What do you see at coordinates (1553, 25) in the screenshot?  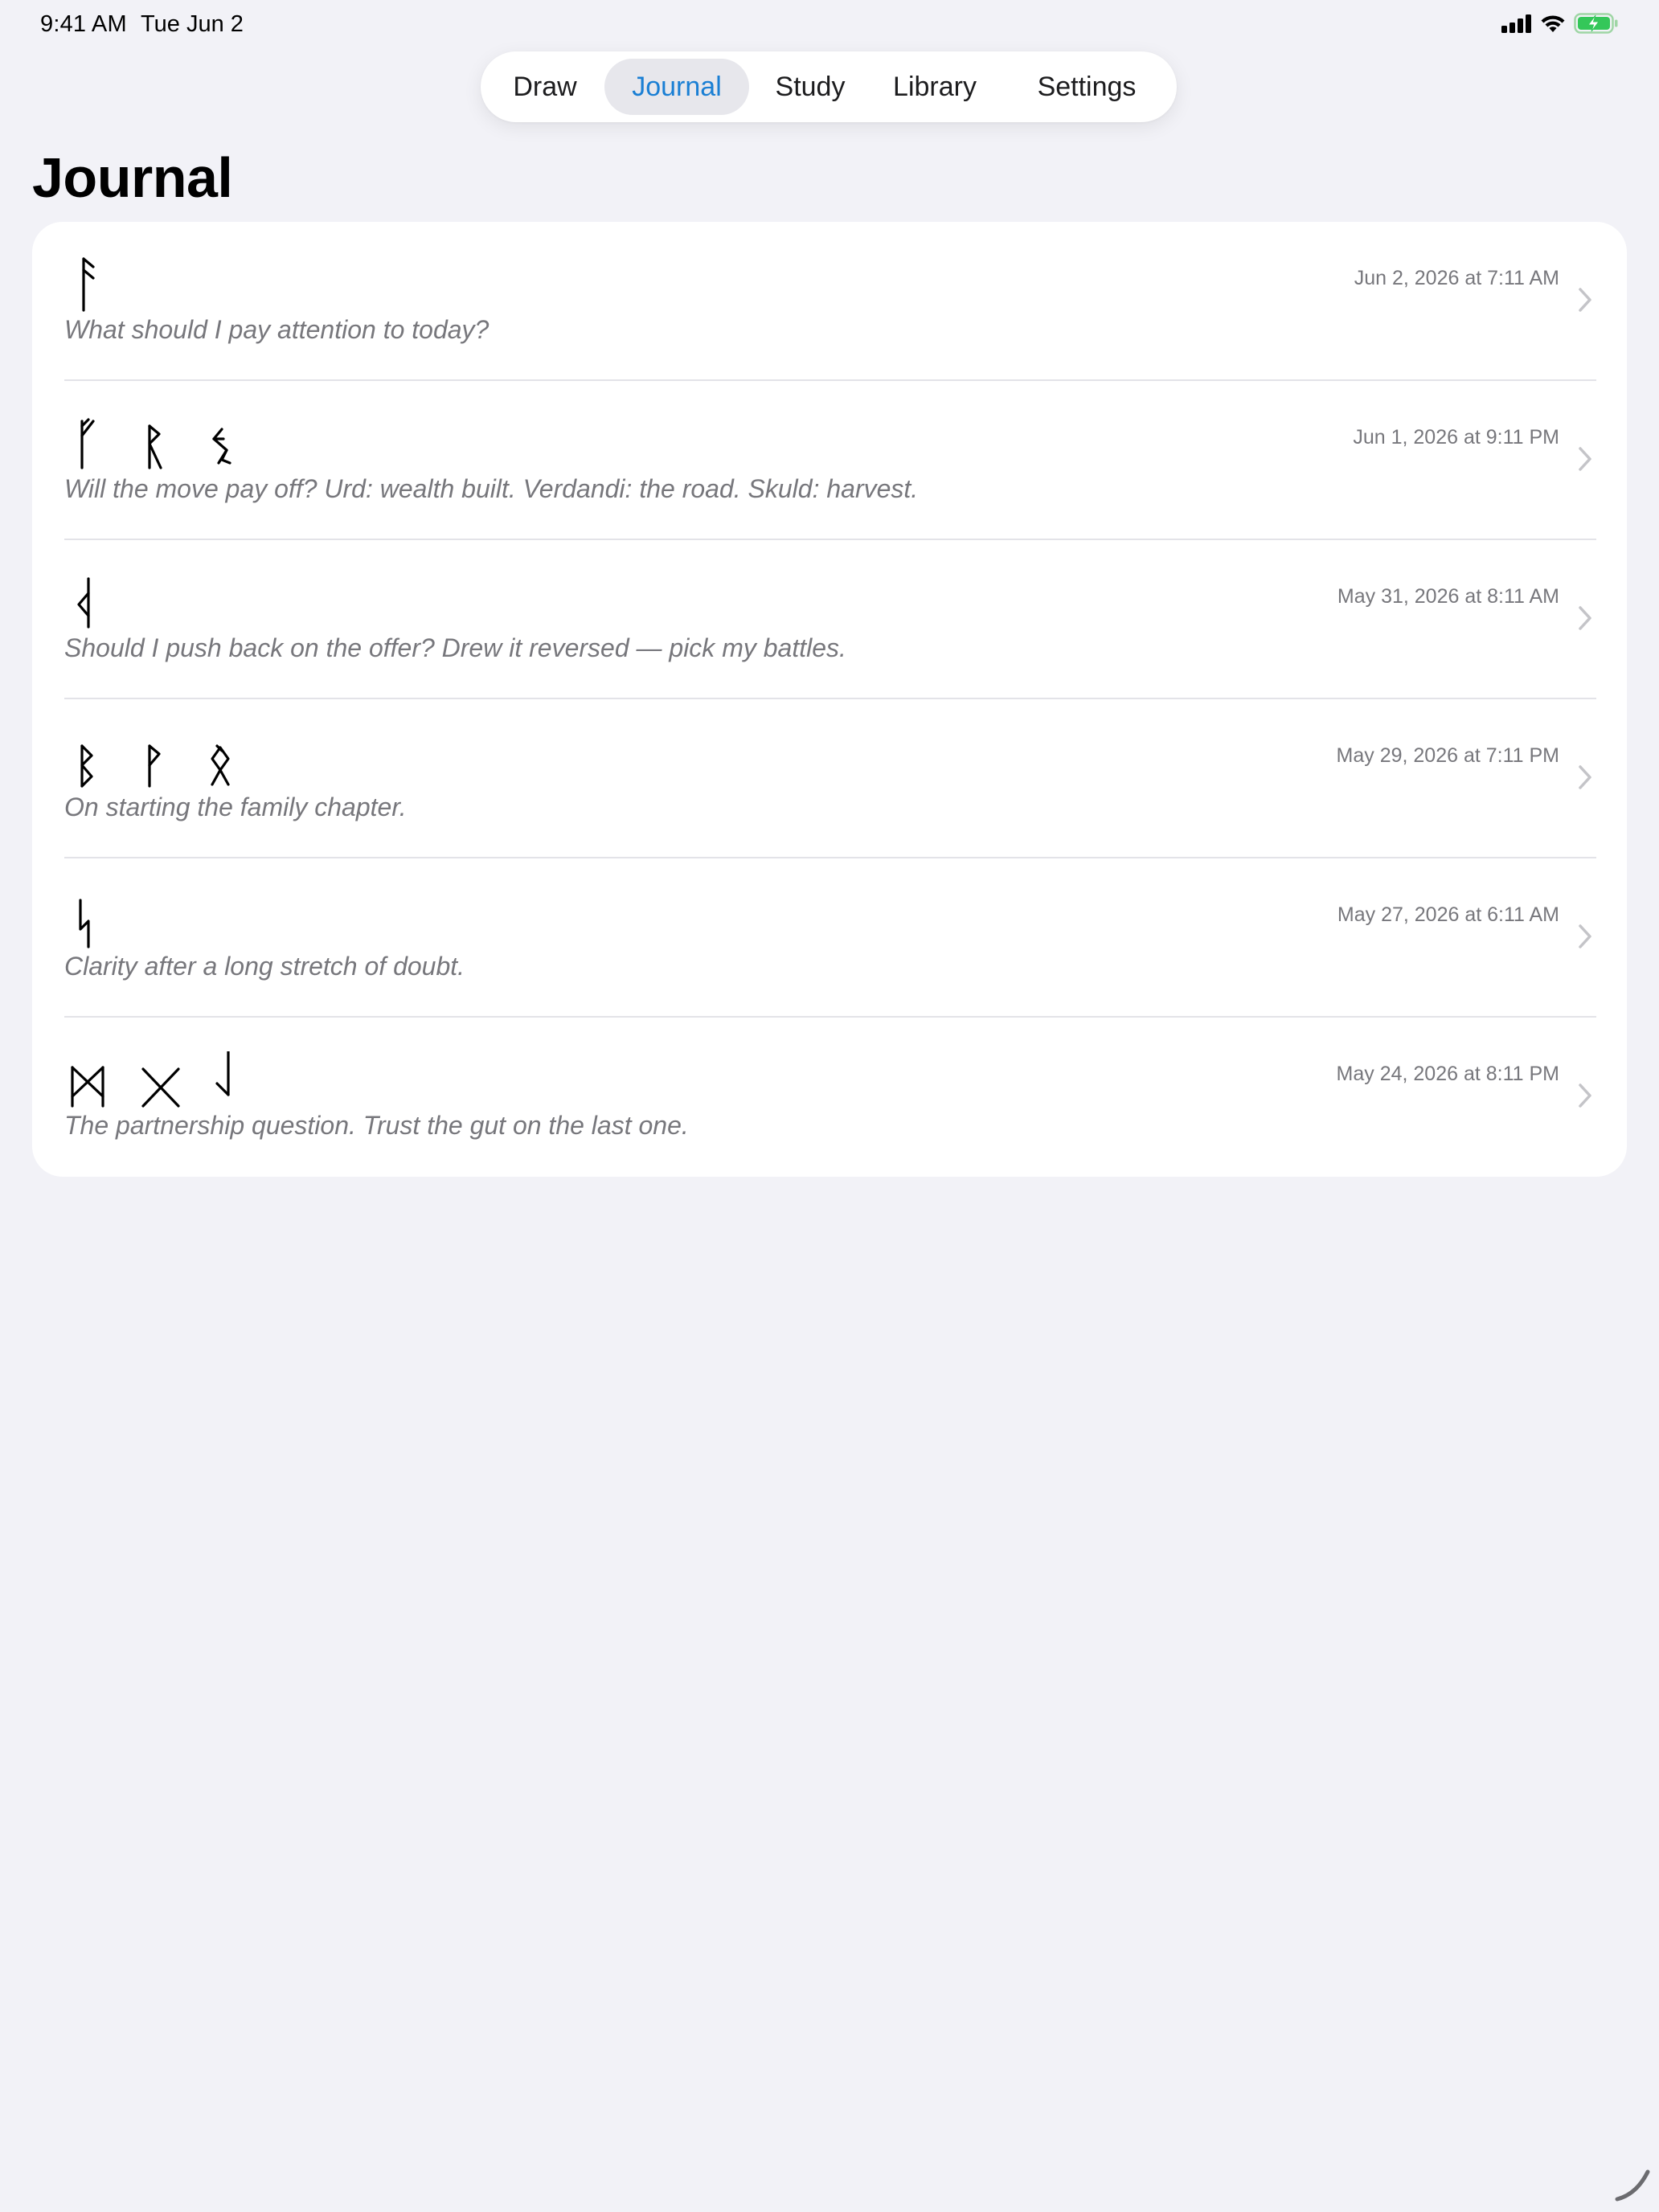 I see `wifi-icon` at bounding box center [1553, 25].